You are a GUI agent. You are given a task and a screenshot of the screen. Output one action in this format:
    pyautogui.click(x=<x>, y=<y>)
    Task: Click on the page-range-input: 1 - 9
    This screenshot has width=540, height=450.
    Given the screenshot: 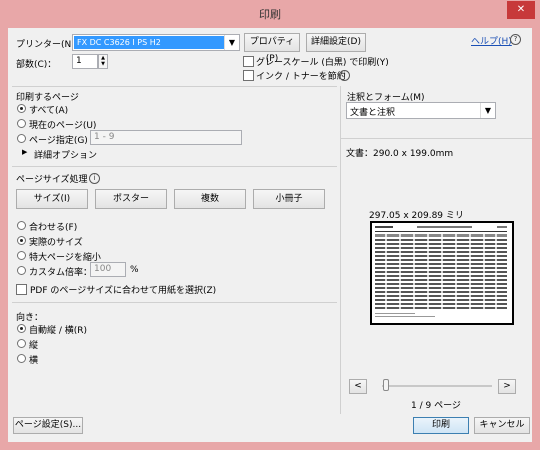 What is the action you would take?
    pyautogui.click(x=166, y=137)
    